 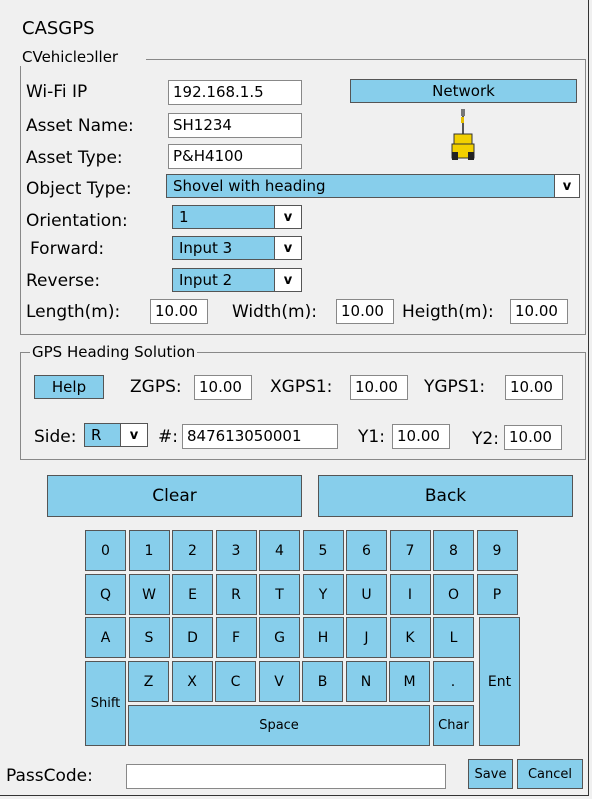 I want to click on key-period: ., so click(x=453, y=681).